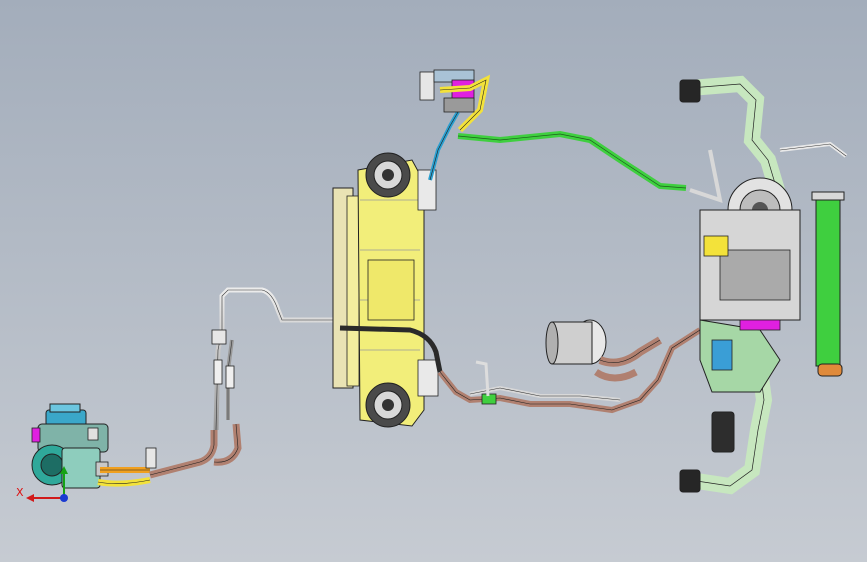 Image resolution: width=867 pixels, height=562 pixels. Describe the element at coordinates (20, 492) in the screenshot. I see `x-axis-label: X` at that location.